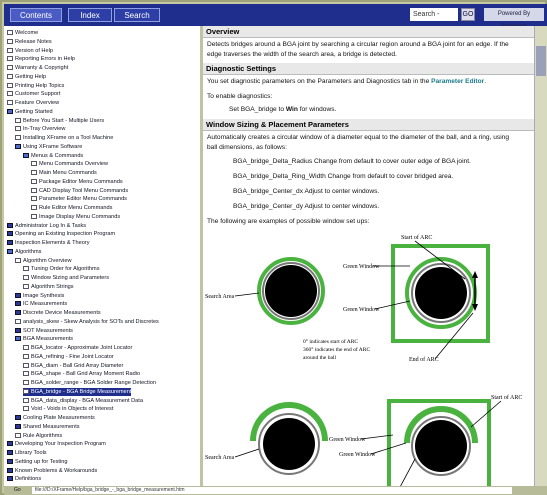 This screenshot has width=547, height=495. What do you see at coordinates (44, 331) in the screenshot?
I see `tree-item: SOT Measurements` at bounding box center [44, 331].